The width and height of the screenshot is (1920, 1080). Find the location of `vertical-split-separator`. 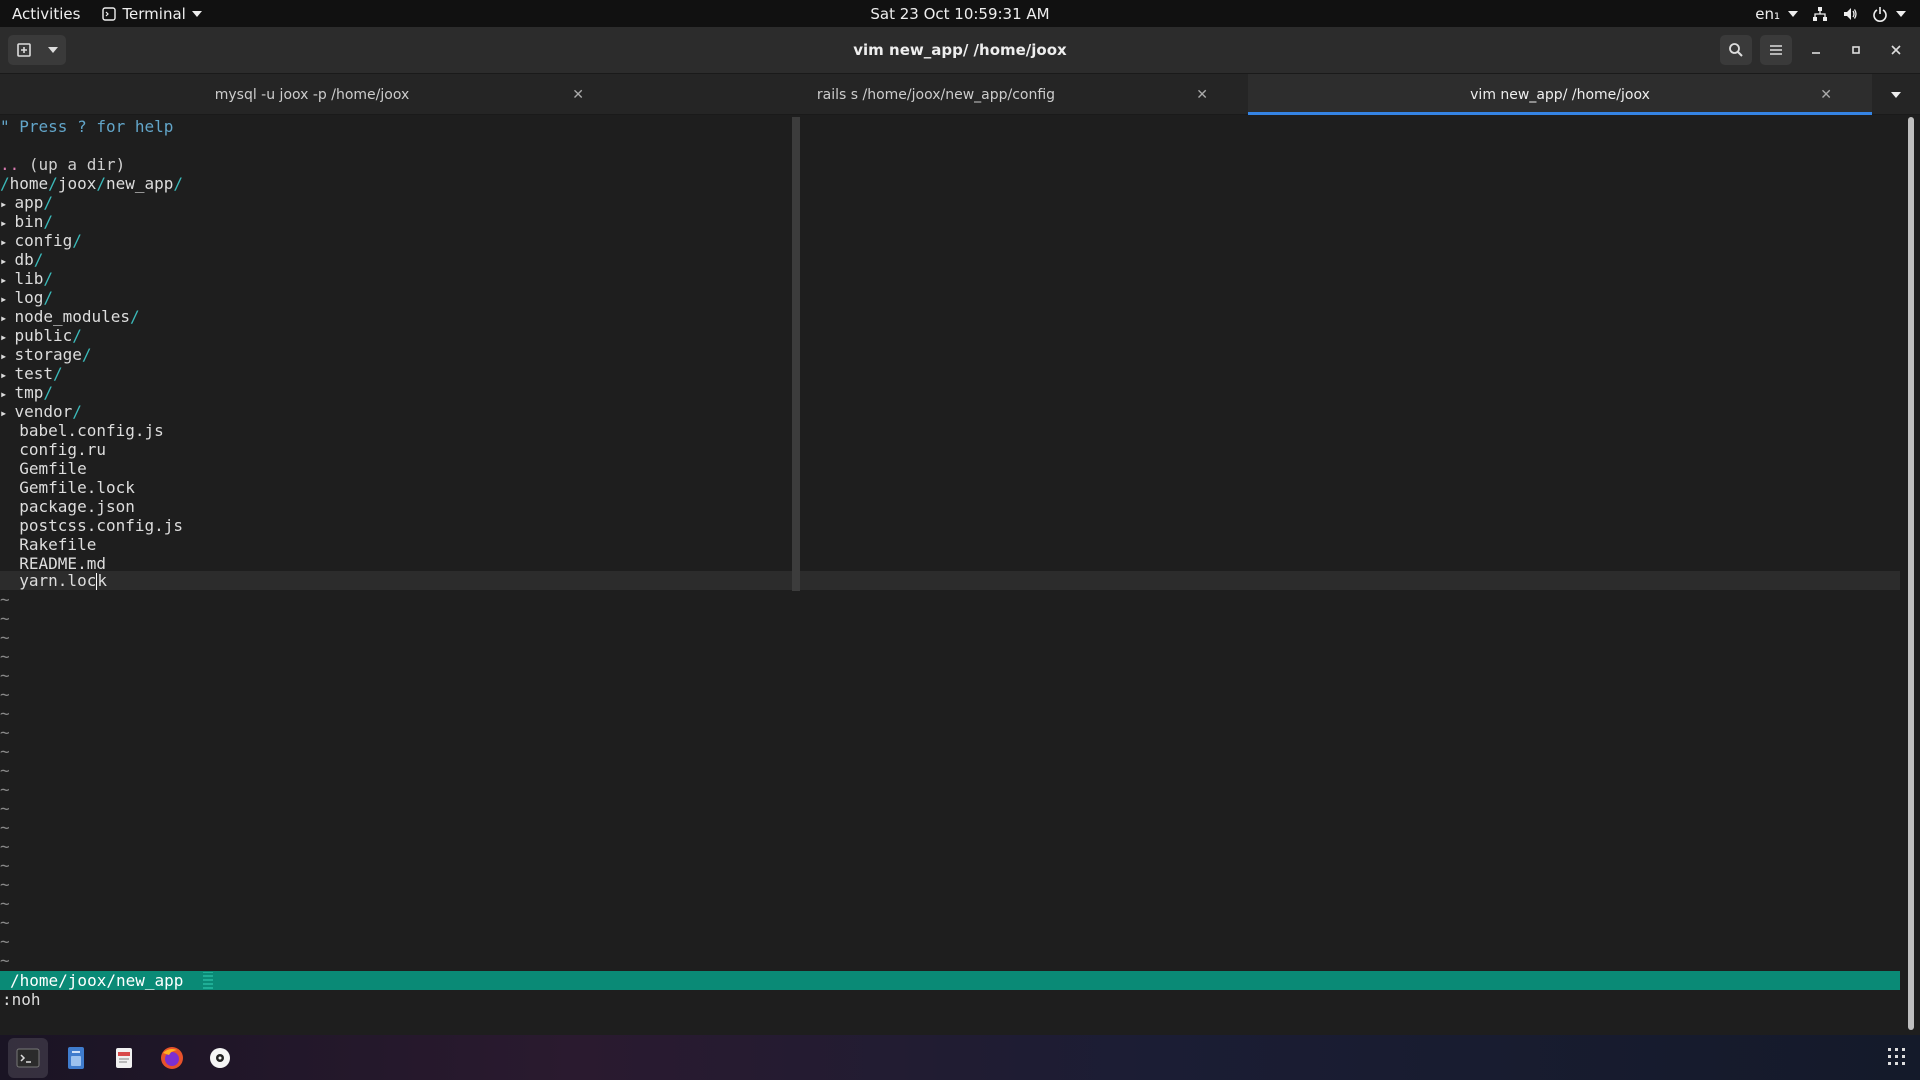

vertical-split-separator is located at coordinates (796, 354).